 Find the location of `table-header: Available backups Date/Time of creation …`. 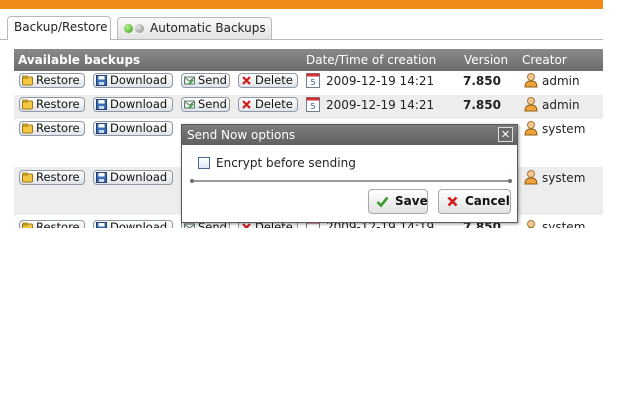

table-header: Available backups Date/Time of creation … is located at coordinates (308, 60).